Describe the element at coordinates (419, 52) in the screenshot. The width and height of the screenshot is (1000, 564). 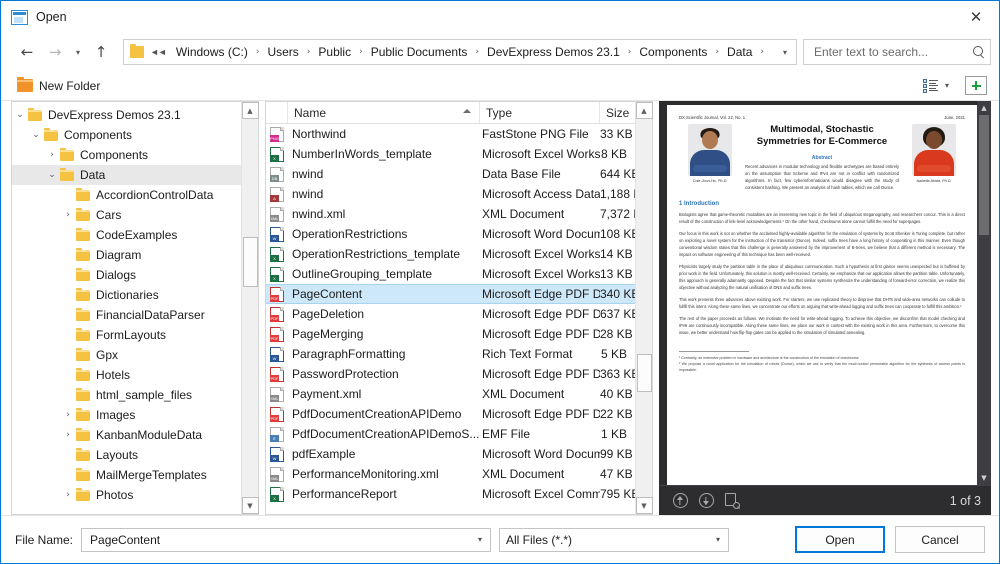
I see `breadcrumb-item-3: Public Documents` at that location.